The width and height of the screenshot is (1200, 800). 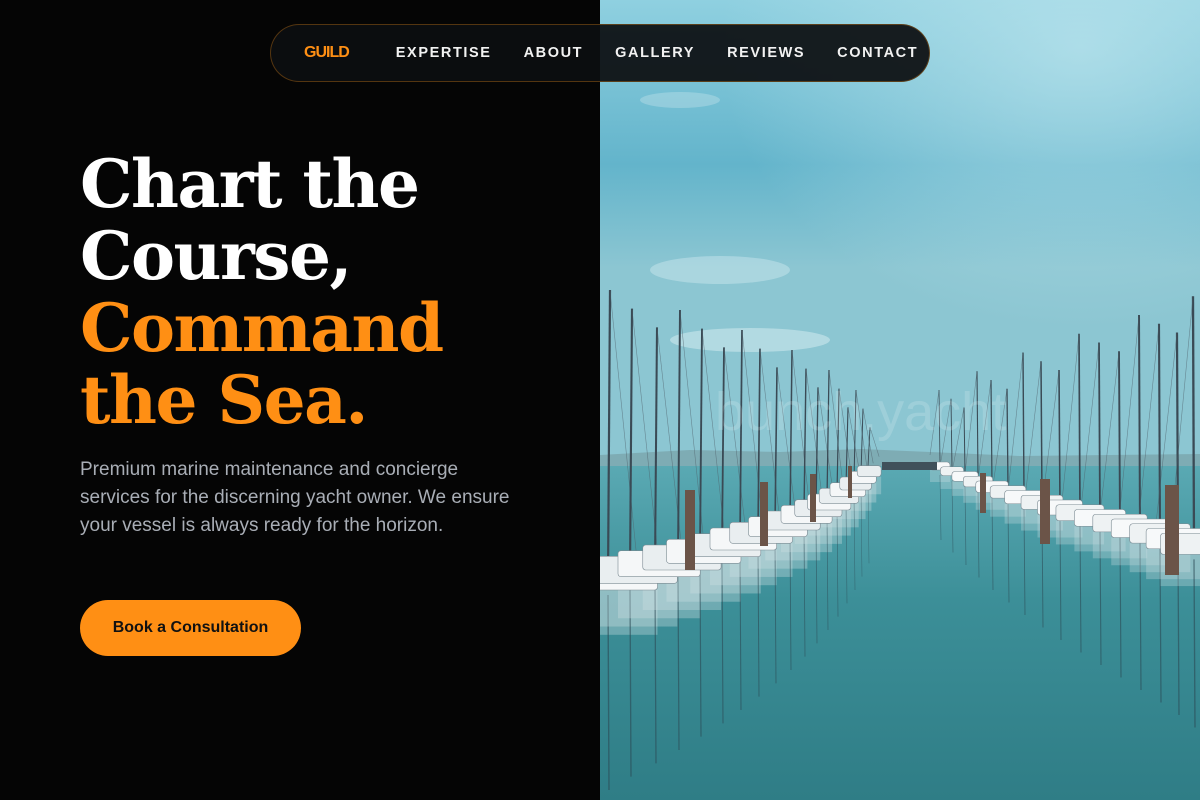 What do you see at coordinates (554, 53) in the screenshot?
I see `nav-link-about: ABOUT` at bounding box center [554, 53].